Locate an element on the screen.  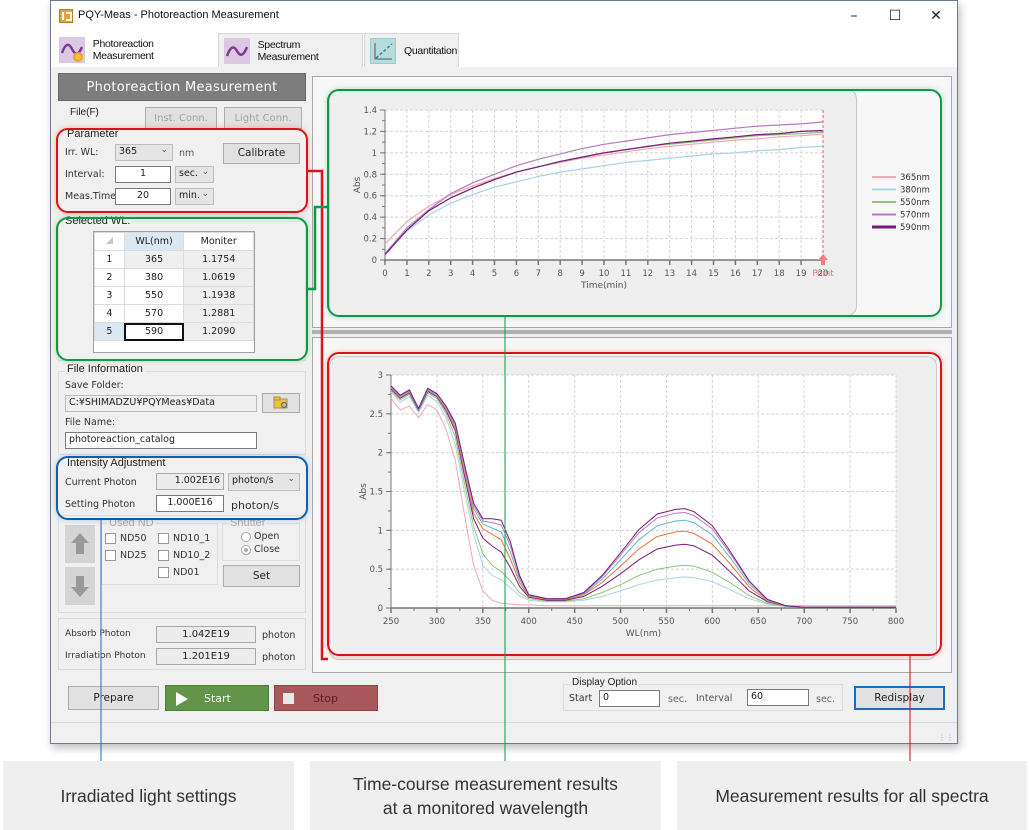
callout-text: Irradiated light settings is located at coordinates (148, 795).